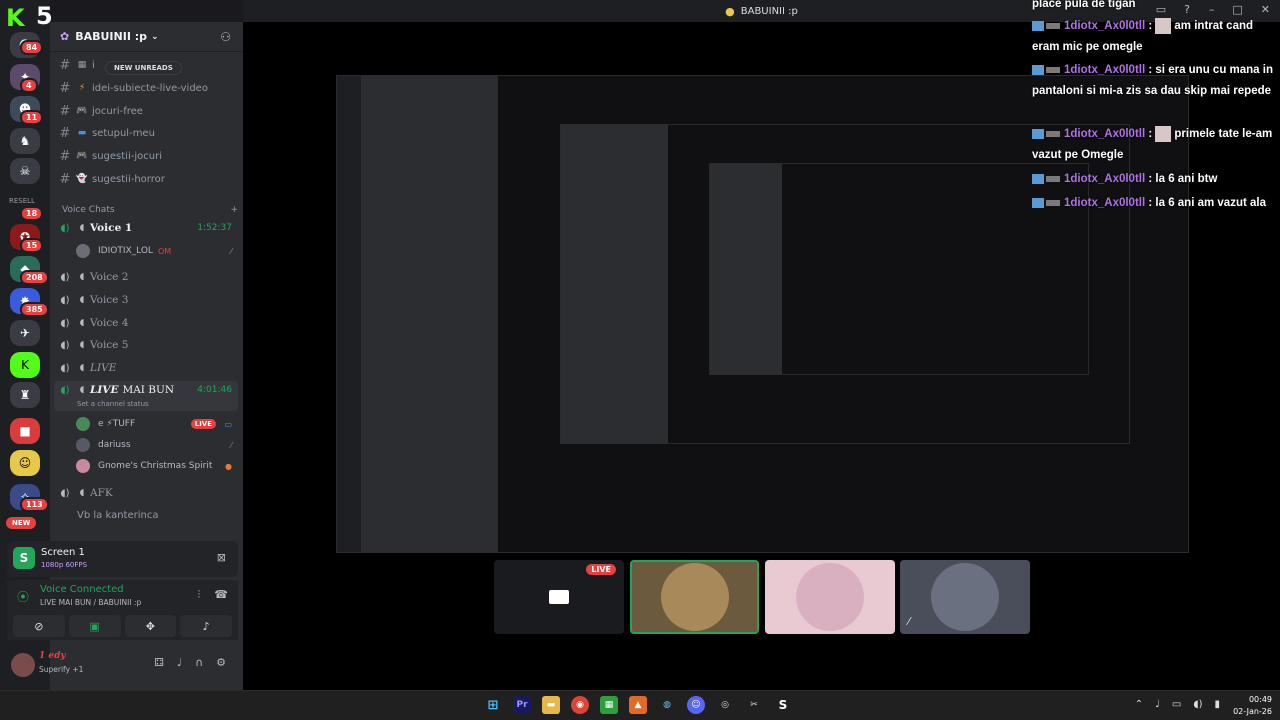  What do you see at coordinates (551, 705) in the screenshot?
I see `file-explorer-icon: ▬` at bounding box center [551, 705].